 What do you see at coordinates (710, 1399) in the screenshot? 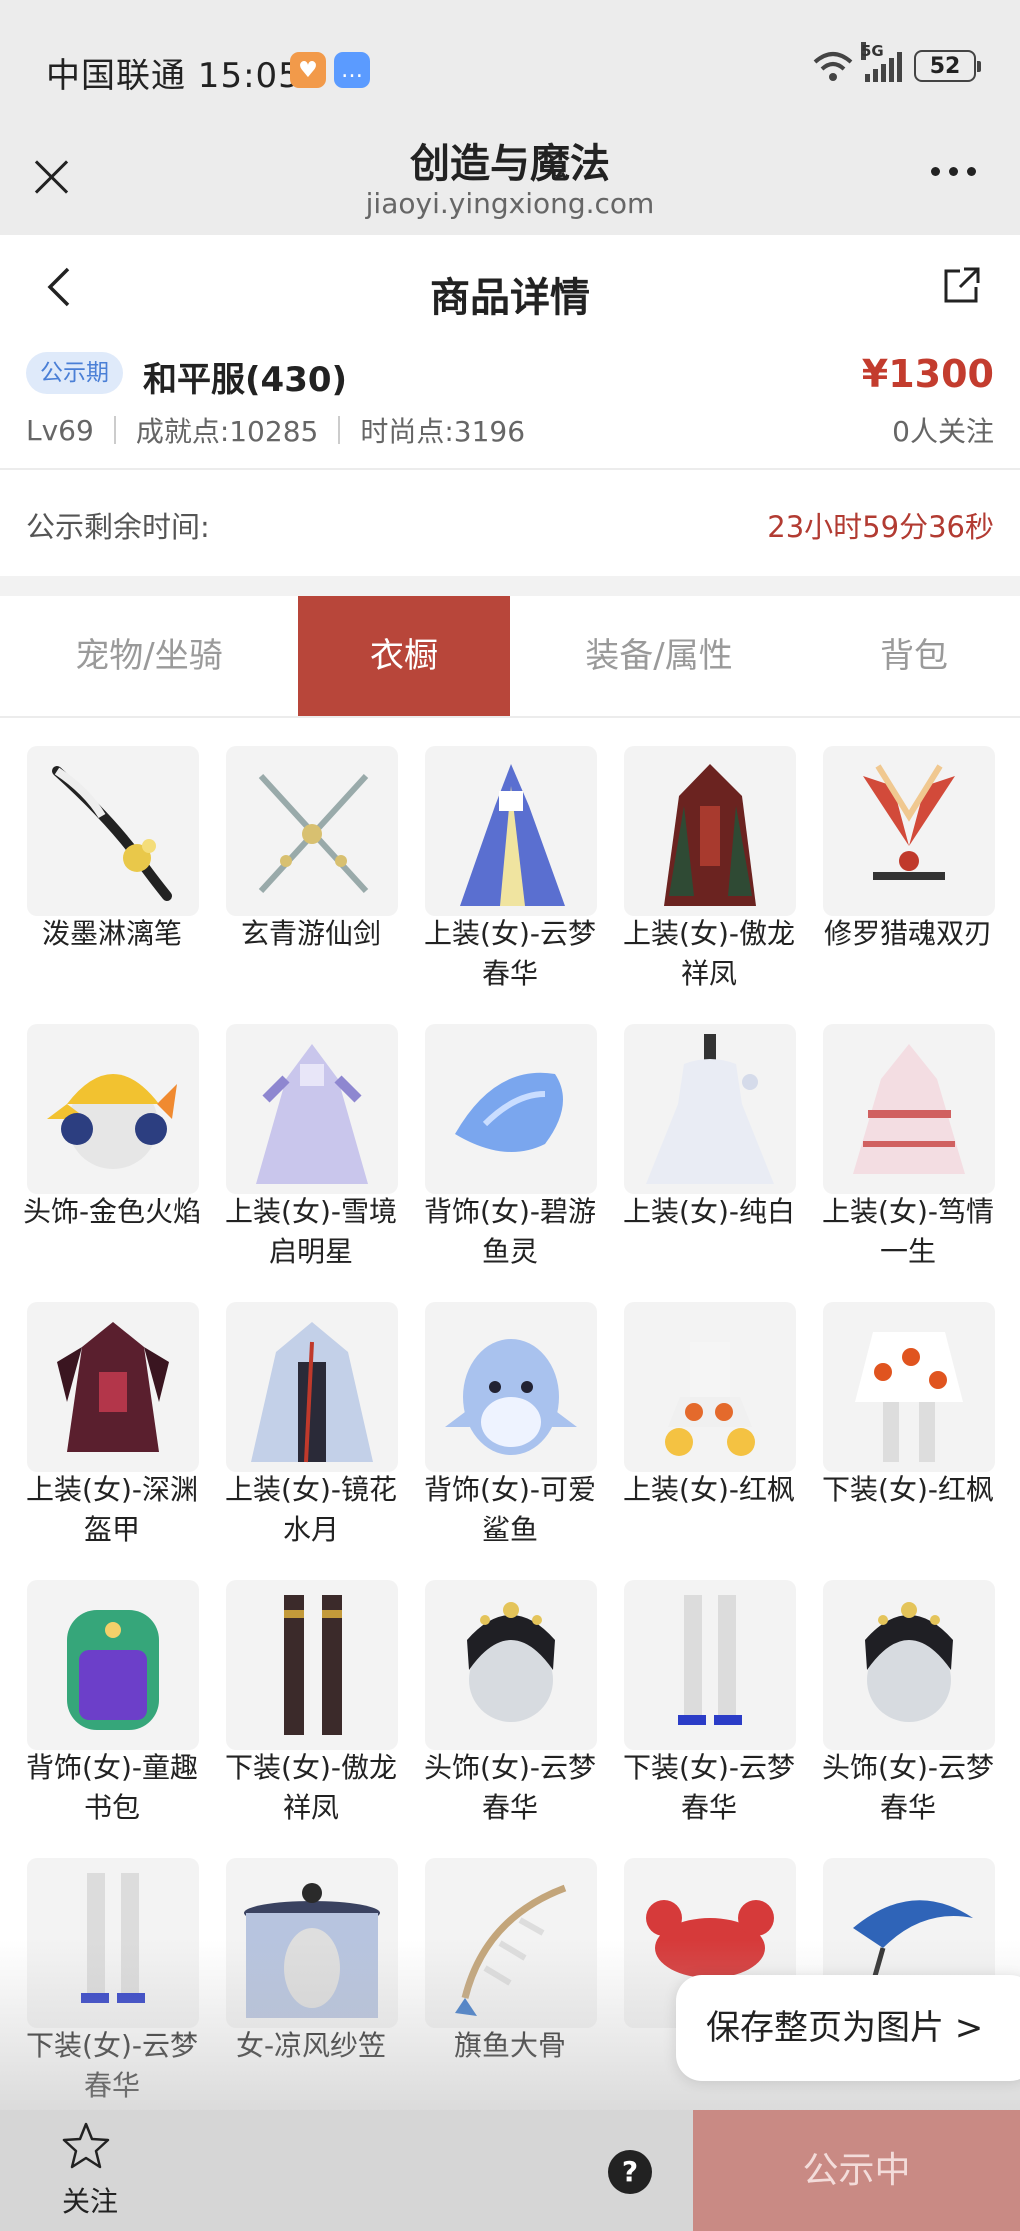
I see `outfit-maple-icon` at bounding box center [710, 1399].